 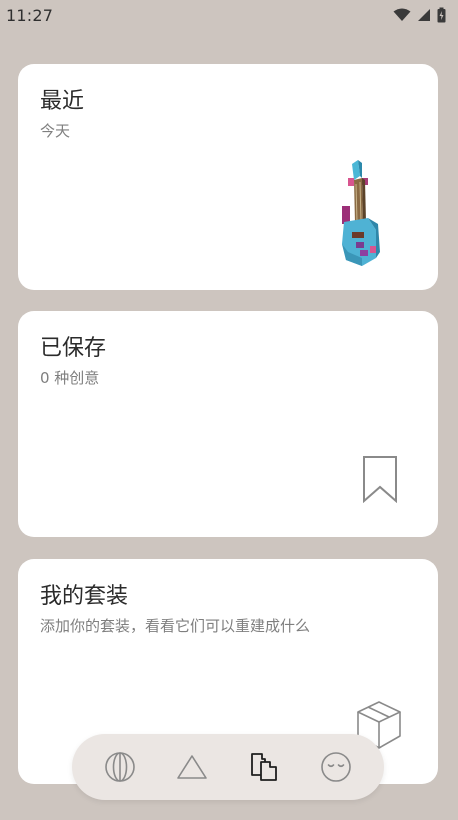 I want to click on nav-explore, so click(x=120, y=767).